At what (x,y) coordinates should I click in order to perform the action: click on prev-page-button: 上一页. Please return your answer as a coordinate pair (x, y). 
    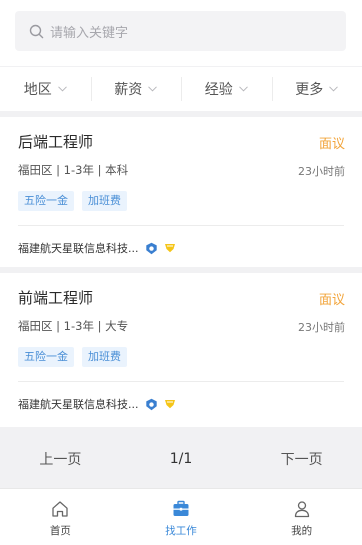
    Looking at the image, I should click on (60, 459).